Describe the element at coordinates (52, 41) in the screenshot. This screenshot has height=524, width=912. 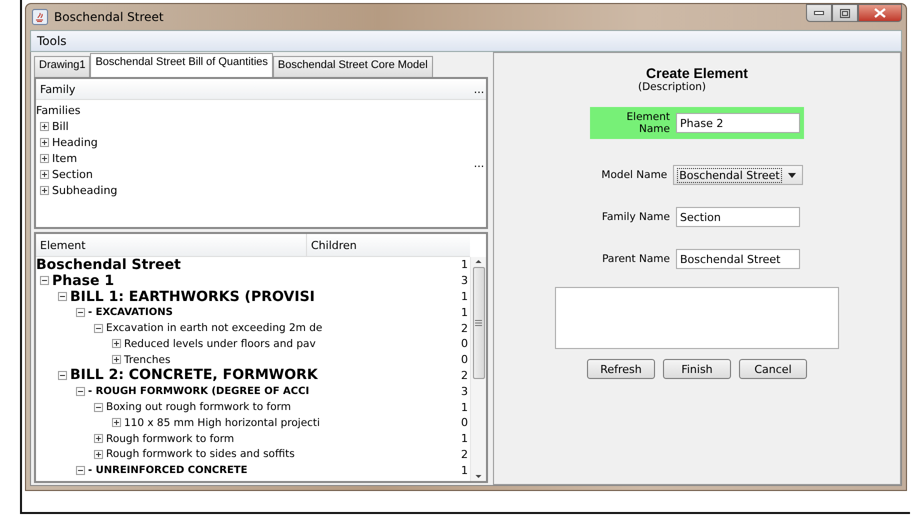
I see `menu-item: Tools` at that location.